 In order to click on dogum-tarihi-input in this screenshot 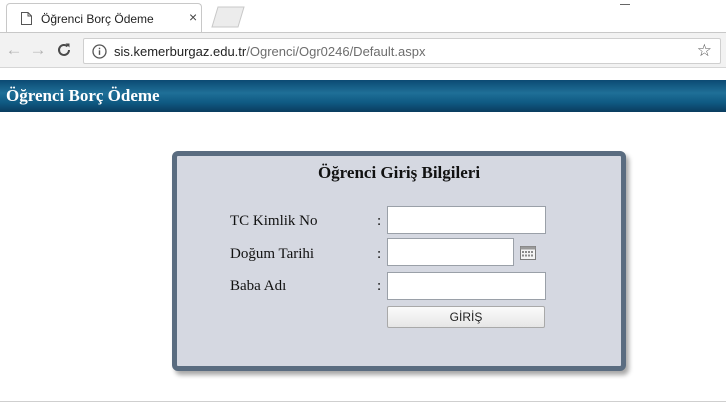, I will do `click(450, 252)`.